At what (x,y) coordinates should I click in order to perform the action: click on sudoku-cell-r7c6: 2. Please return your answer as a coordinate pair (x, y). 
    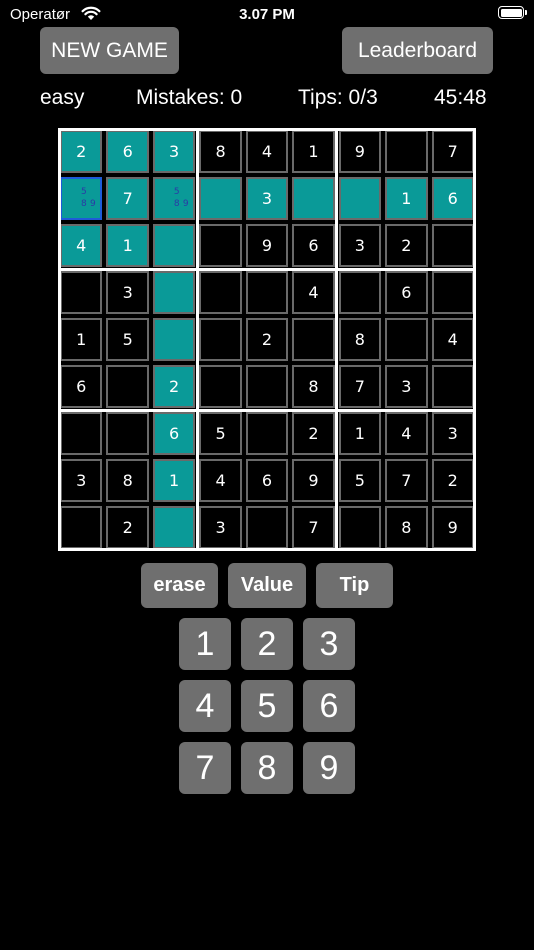
    Looking at the image, I should click on (313, 433).